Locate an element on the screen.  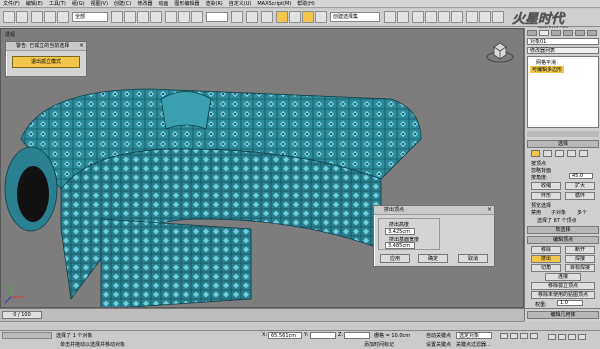
schematic-view-icon is located at coordinates (444, 17).